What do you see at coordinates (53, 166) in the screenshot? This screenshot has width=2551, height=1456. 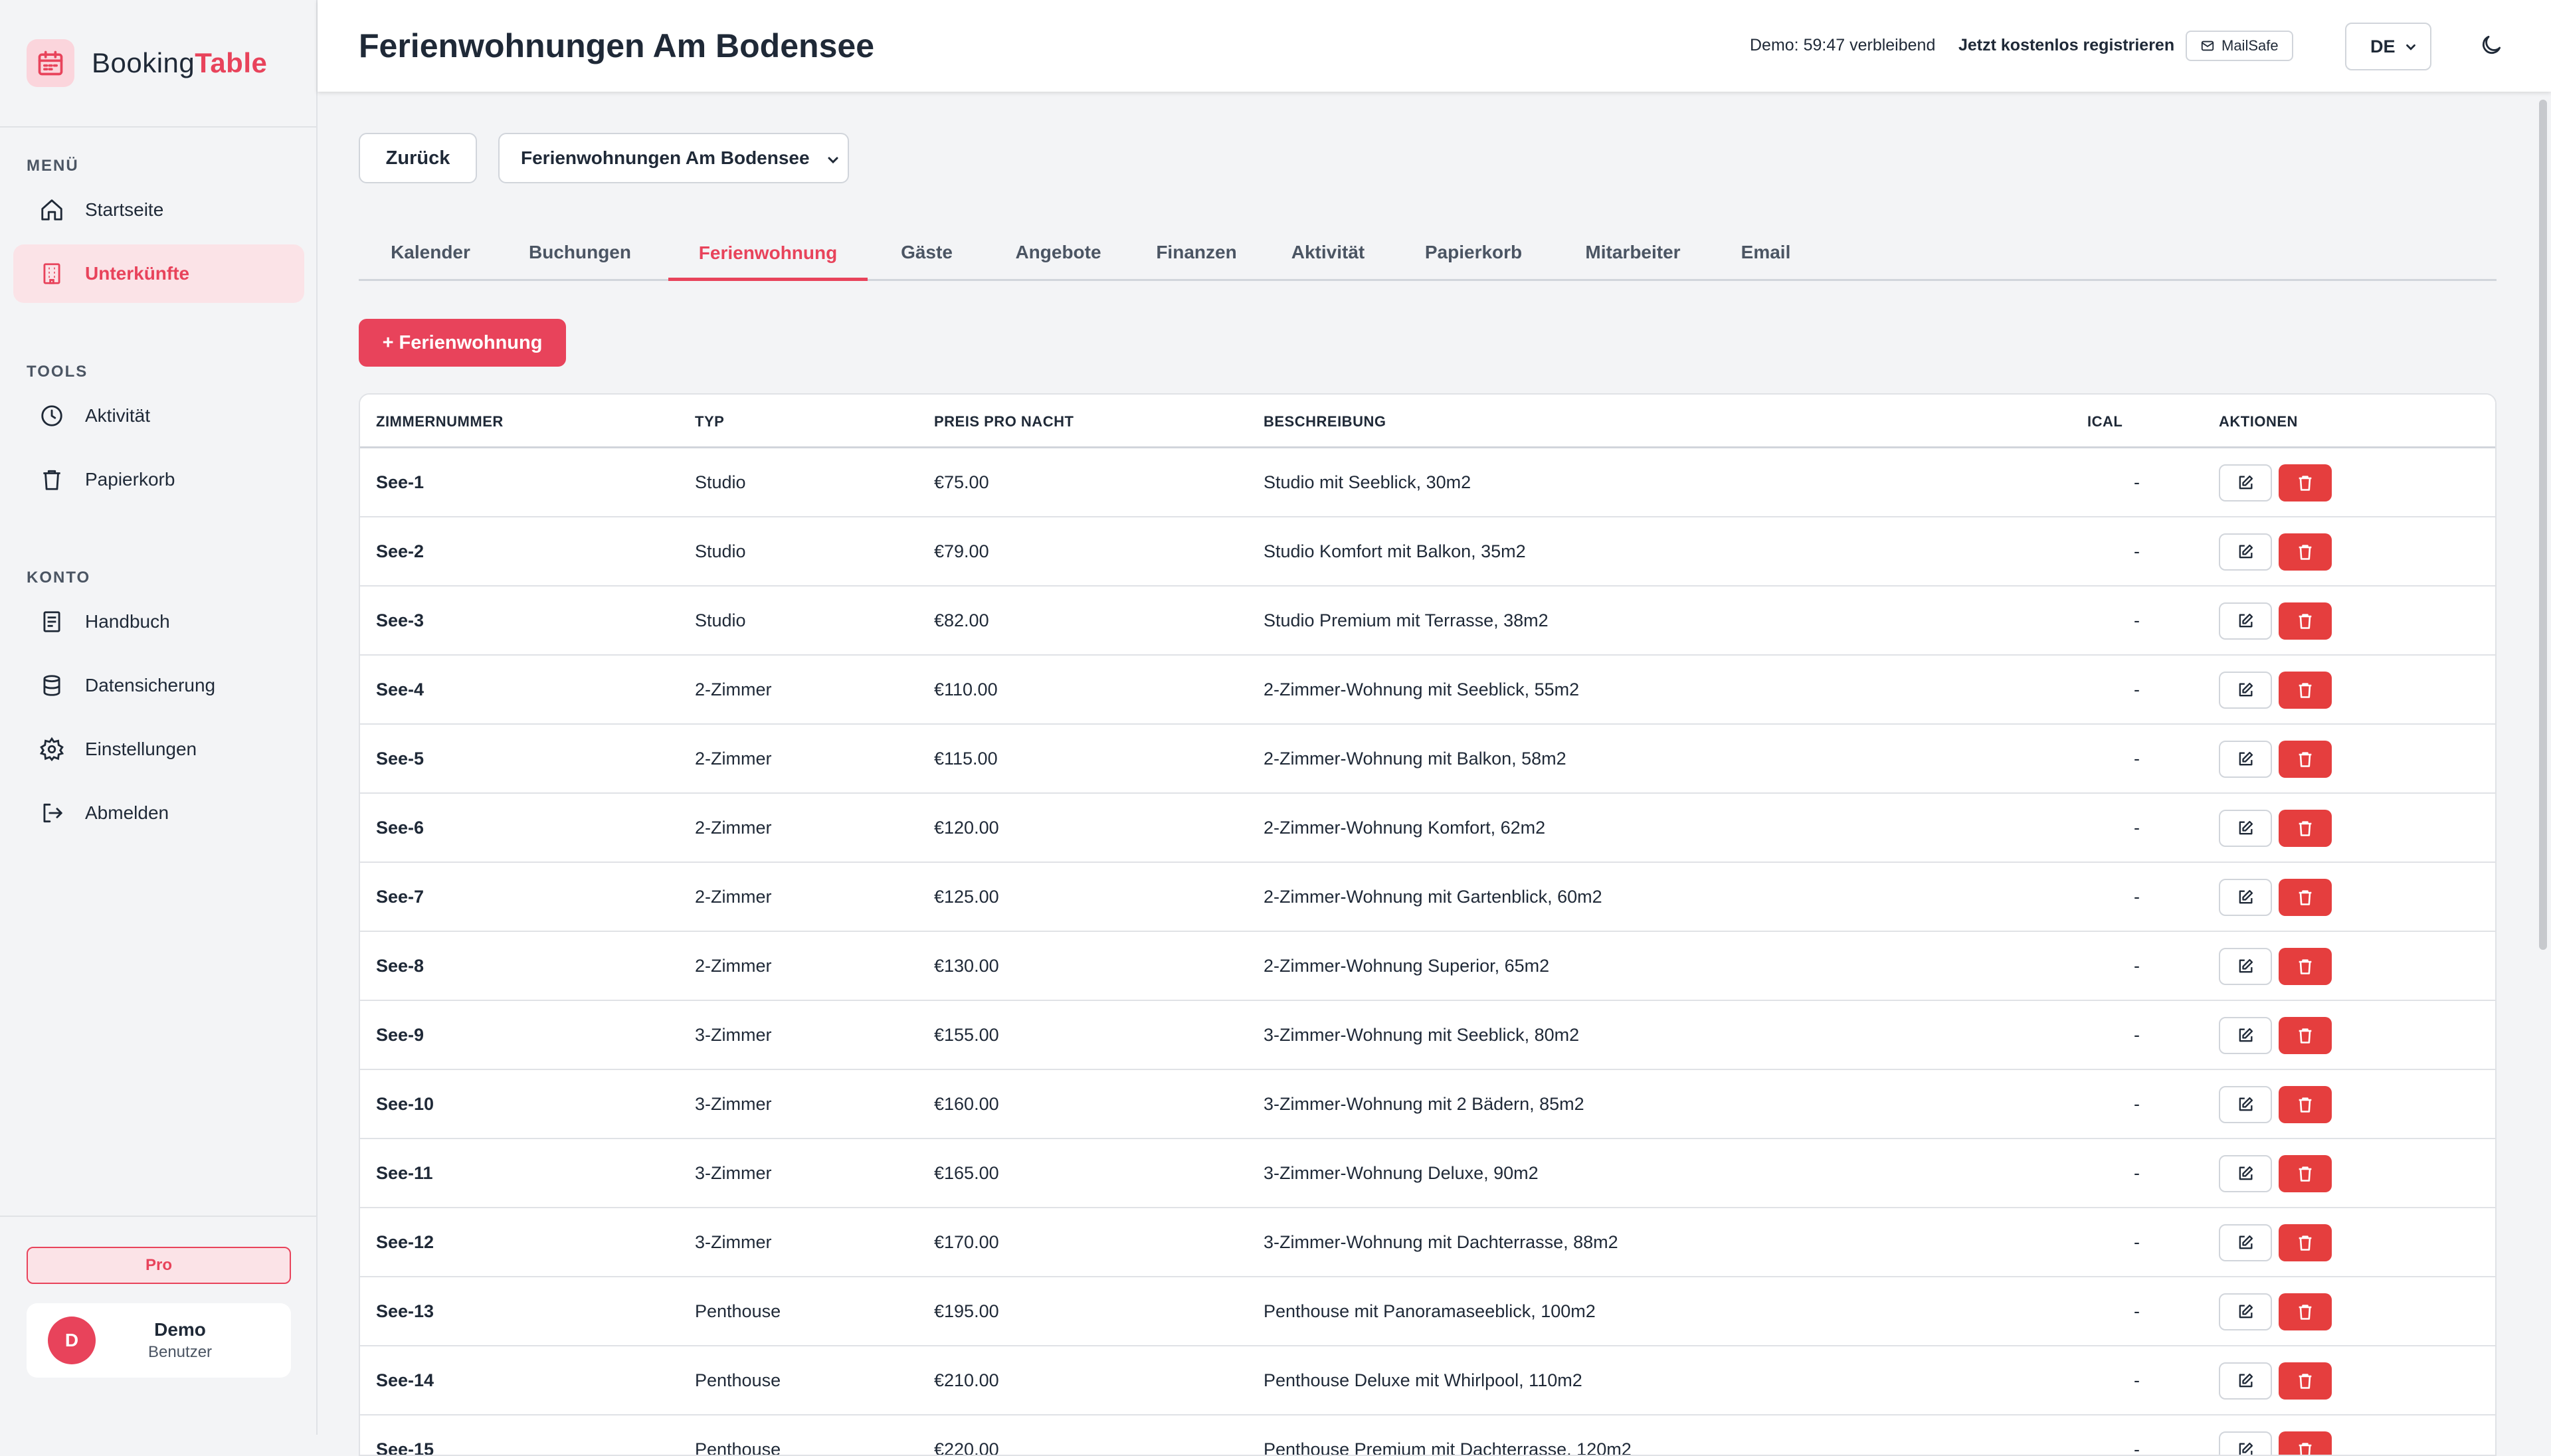 I see `menu-section-title: MENÜ` at bounding box center [53, 166].